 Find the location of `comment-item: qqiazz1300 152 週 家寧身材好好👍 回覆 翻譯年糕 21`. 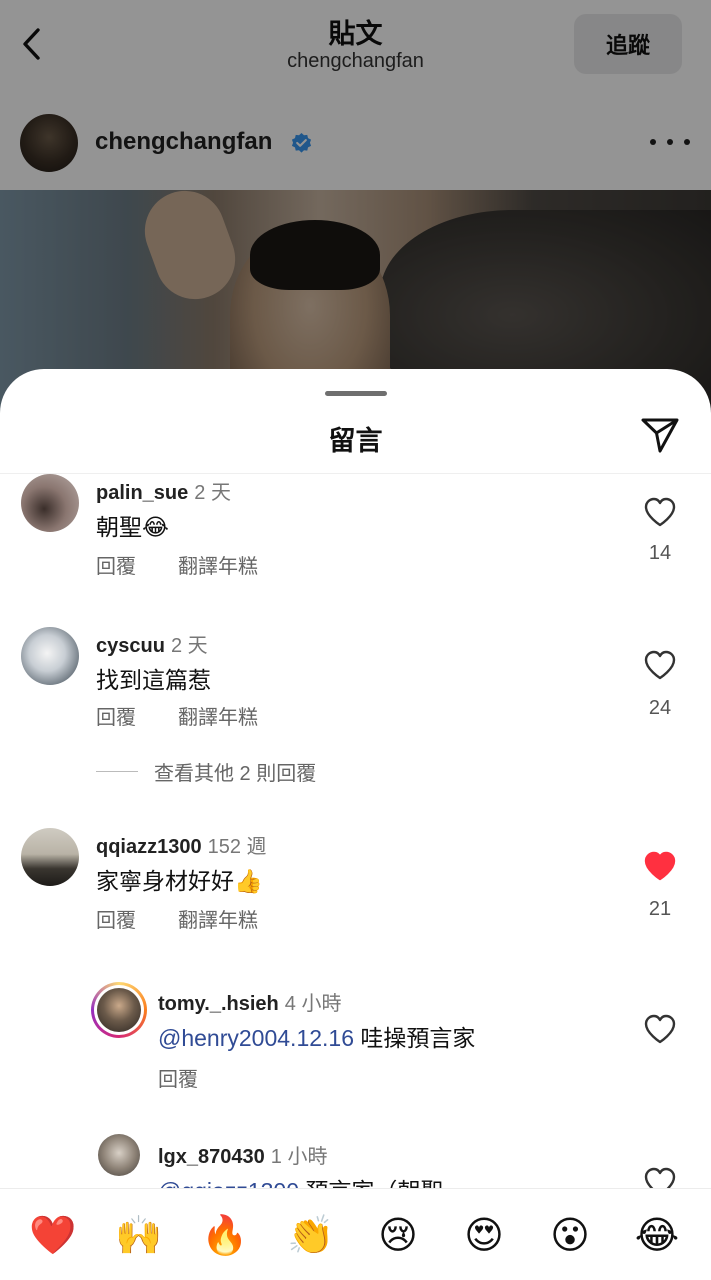

comment-item: qqiazz1300 152 週 家寧身材好好👍 回覆 翻譯年糕 21 is located at coordinates (355, 903).